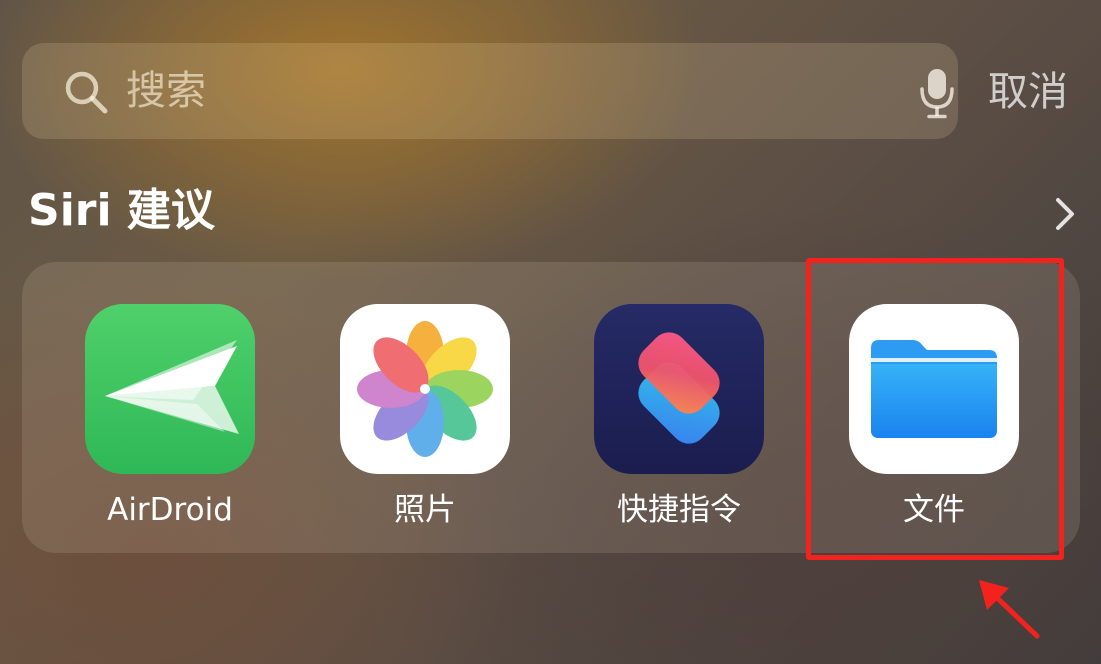  I want to click on app-shortcuts: 快捷指令, so click(679, 419).